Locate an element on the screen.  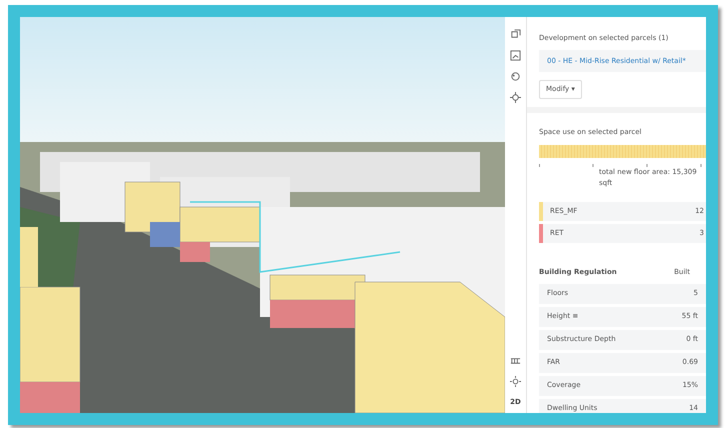
chart-icon is located at coordinates (515, 55).